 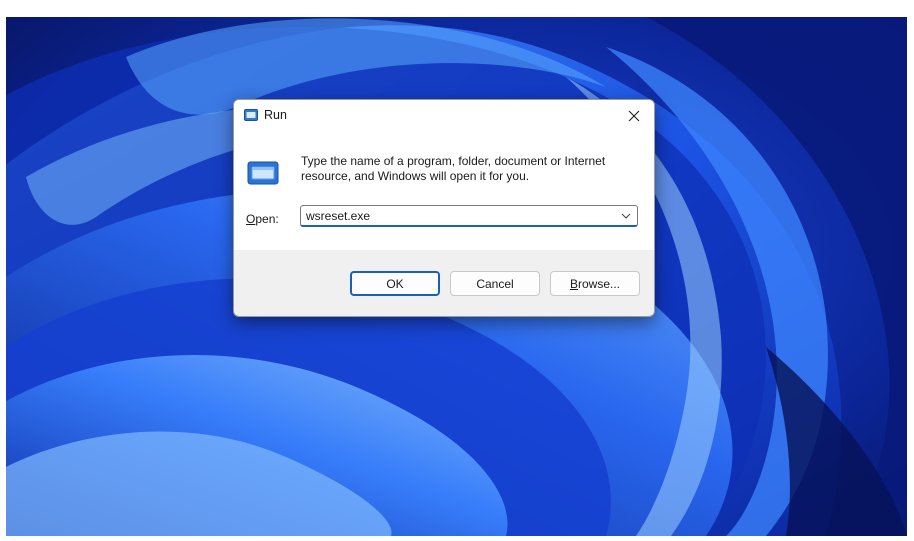 I want to click on open-label-text: pen:, so click(x=267, y=219).